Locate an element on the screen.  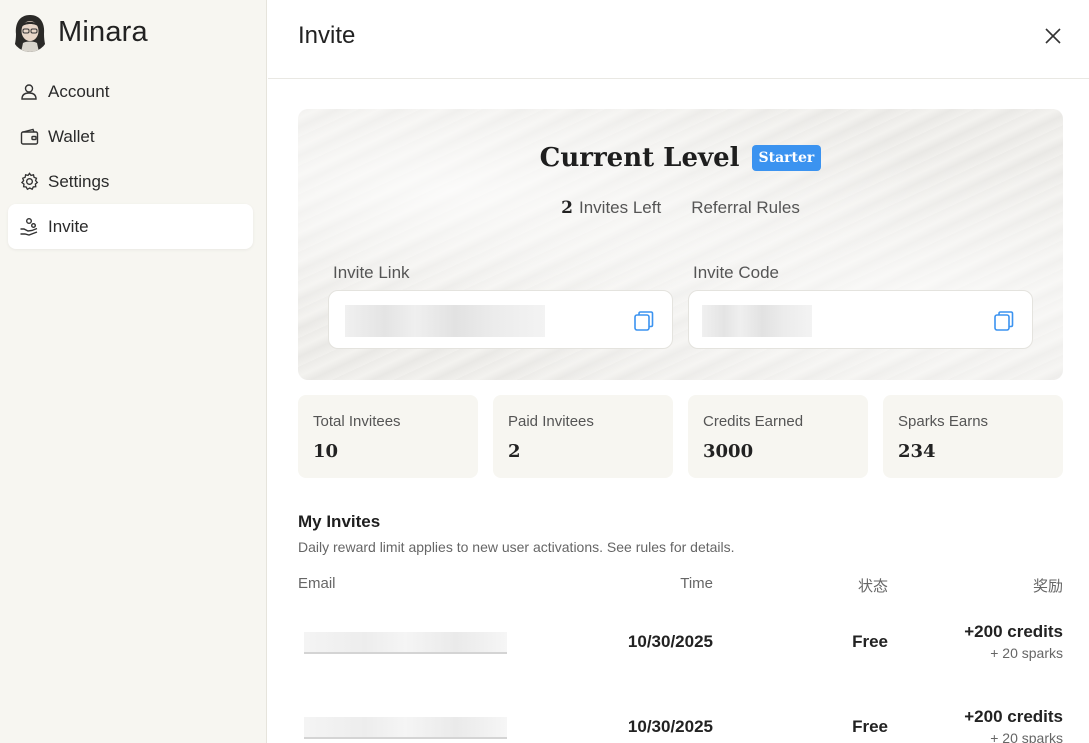
sidebar-item-settings: Settings is located at coordinates (130, 181).